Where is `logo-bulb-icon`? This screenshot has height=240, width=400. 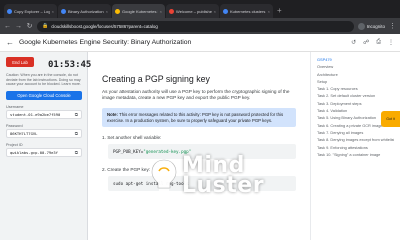
logo-bulb-icon is located at coordinates (164, 176).